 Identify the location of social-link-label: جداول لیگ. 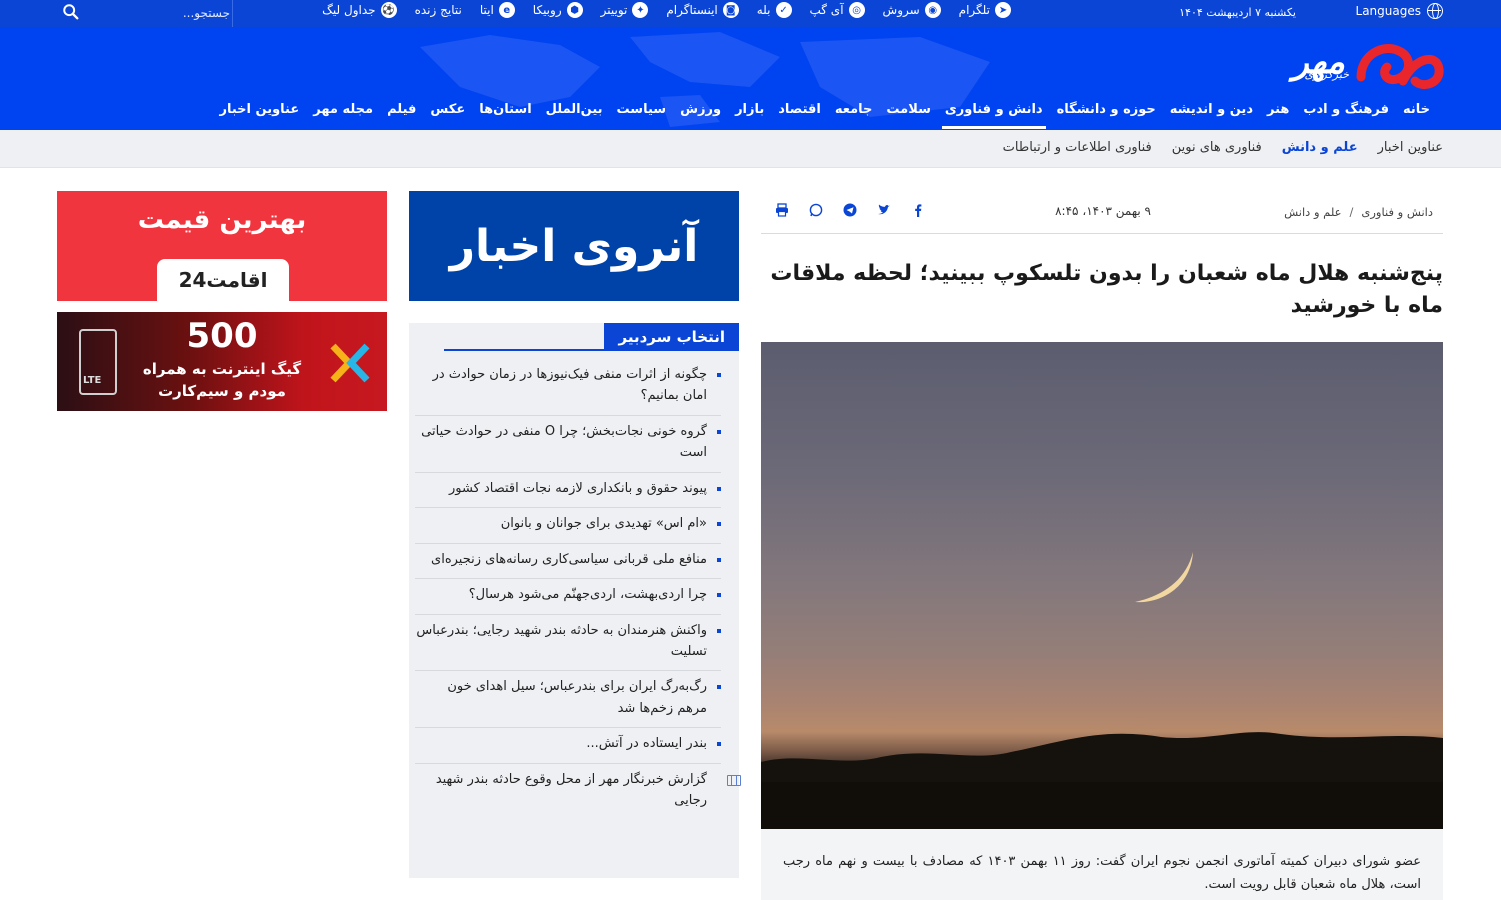
(349, 10).